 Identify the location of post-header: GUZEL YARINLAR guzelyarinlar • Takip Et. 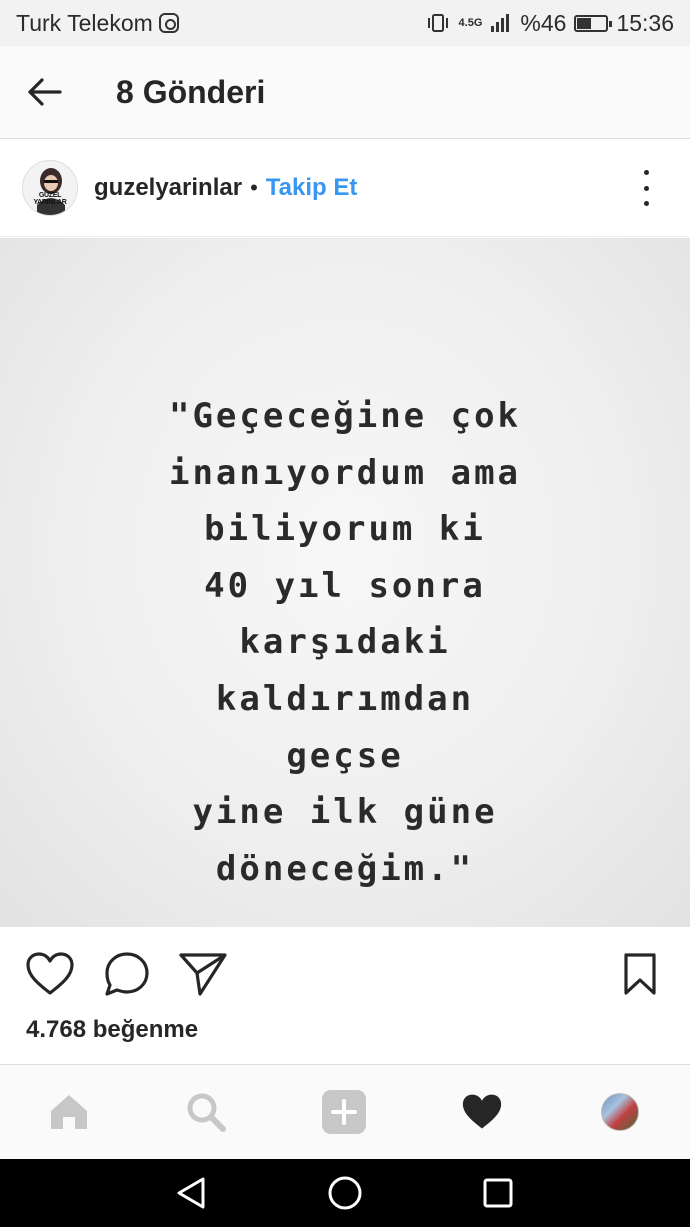
(345, 188).